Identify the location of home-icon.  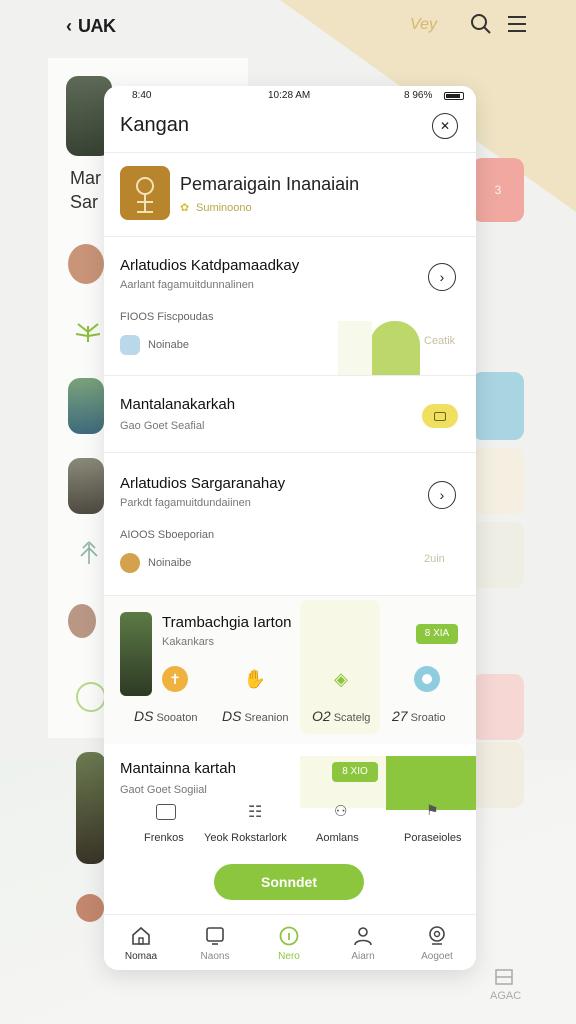
(141, 935).